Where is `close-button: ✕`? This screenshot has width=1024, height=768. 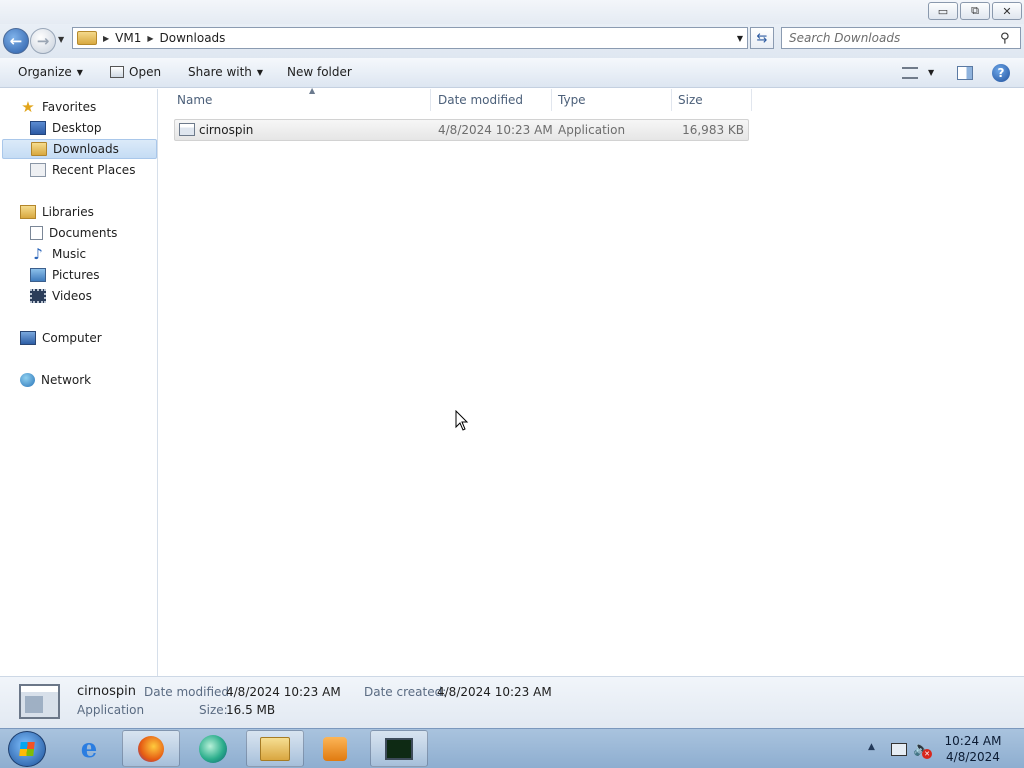 close-button: ✕ is located at coordinates (1007, 11).